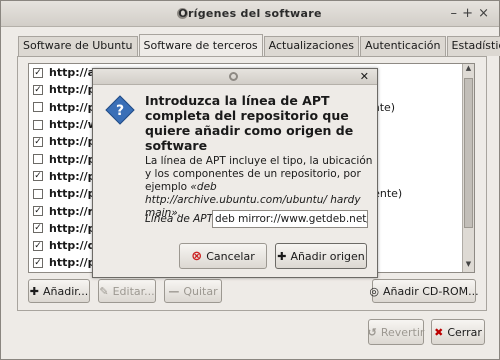 The image size is (500, 360). Describe the element at coordinates (193, 291) in the screenshot. I see `remove-button: — Quitar` at that location.